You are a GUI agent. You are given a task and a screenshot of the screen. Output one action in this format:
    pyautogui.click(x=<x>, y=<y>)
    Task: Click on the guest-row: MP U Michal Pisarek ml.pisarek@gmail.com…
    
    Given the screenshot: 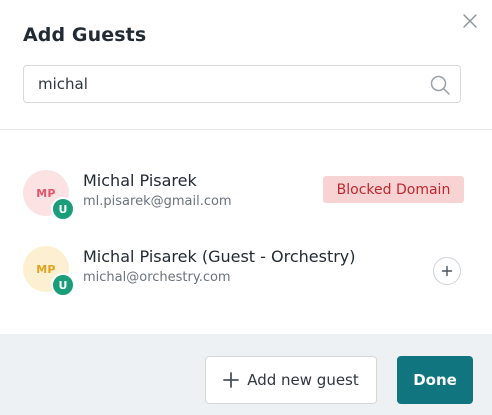 What is the action you would take?
    pyautogui.click(x=246, y=193)
    